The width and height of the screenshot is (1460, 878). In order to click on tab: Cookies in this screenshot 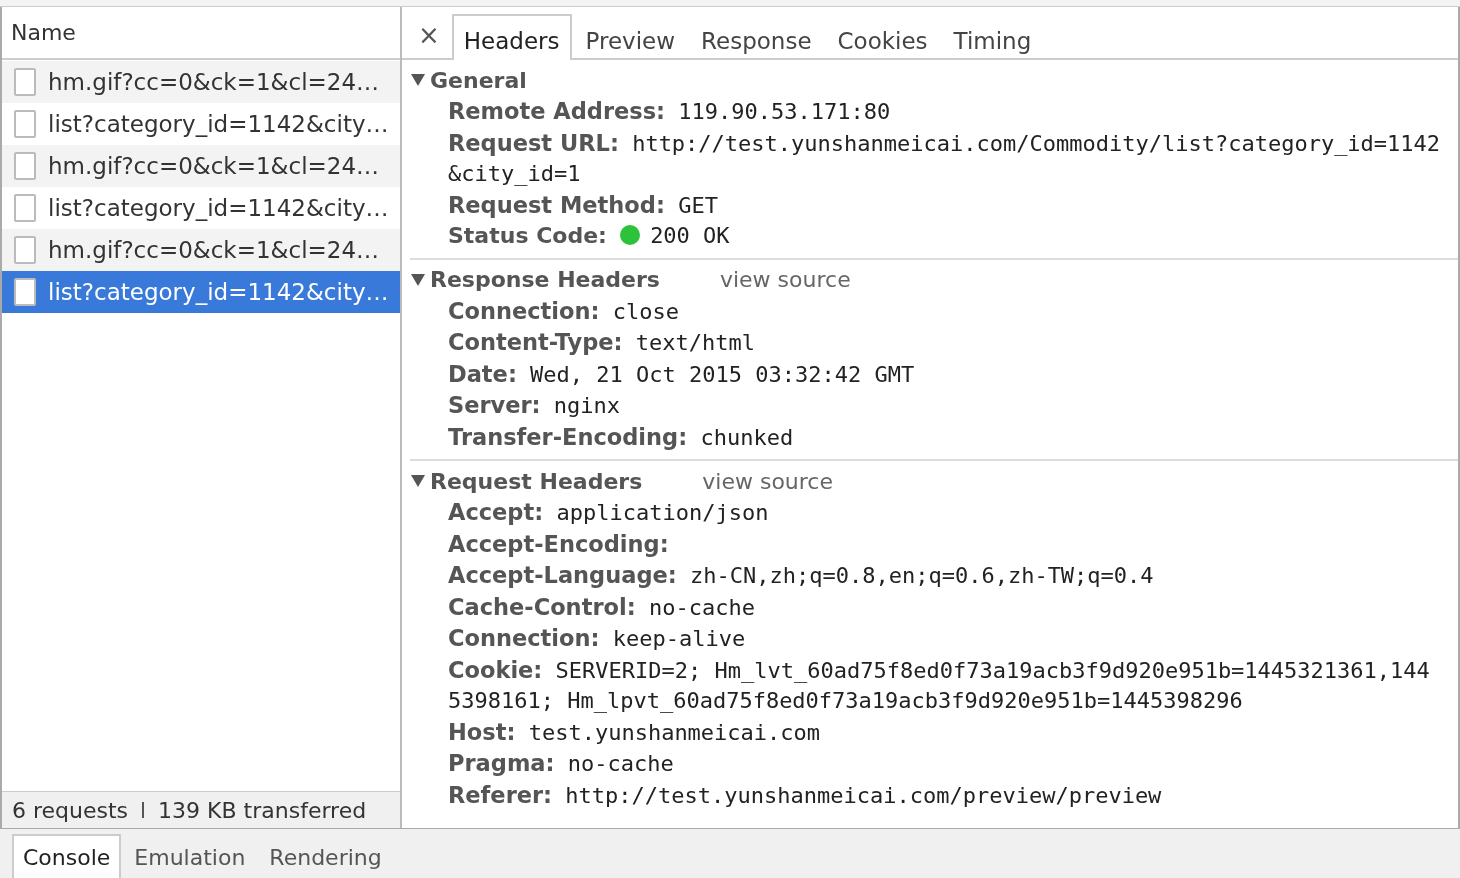, I will do `click(882, 37)`.